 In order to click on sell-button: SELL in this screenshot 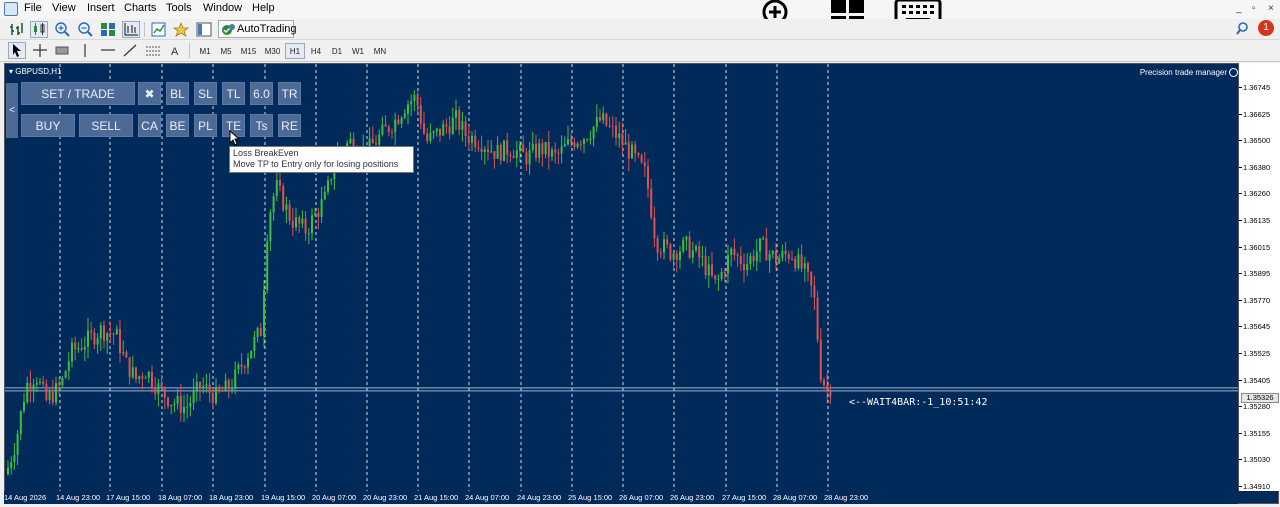, I will do `click(106, 125)`.